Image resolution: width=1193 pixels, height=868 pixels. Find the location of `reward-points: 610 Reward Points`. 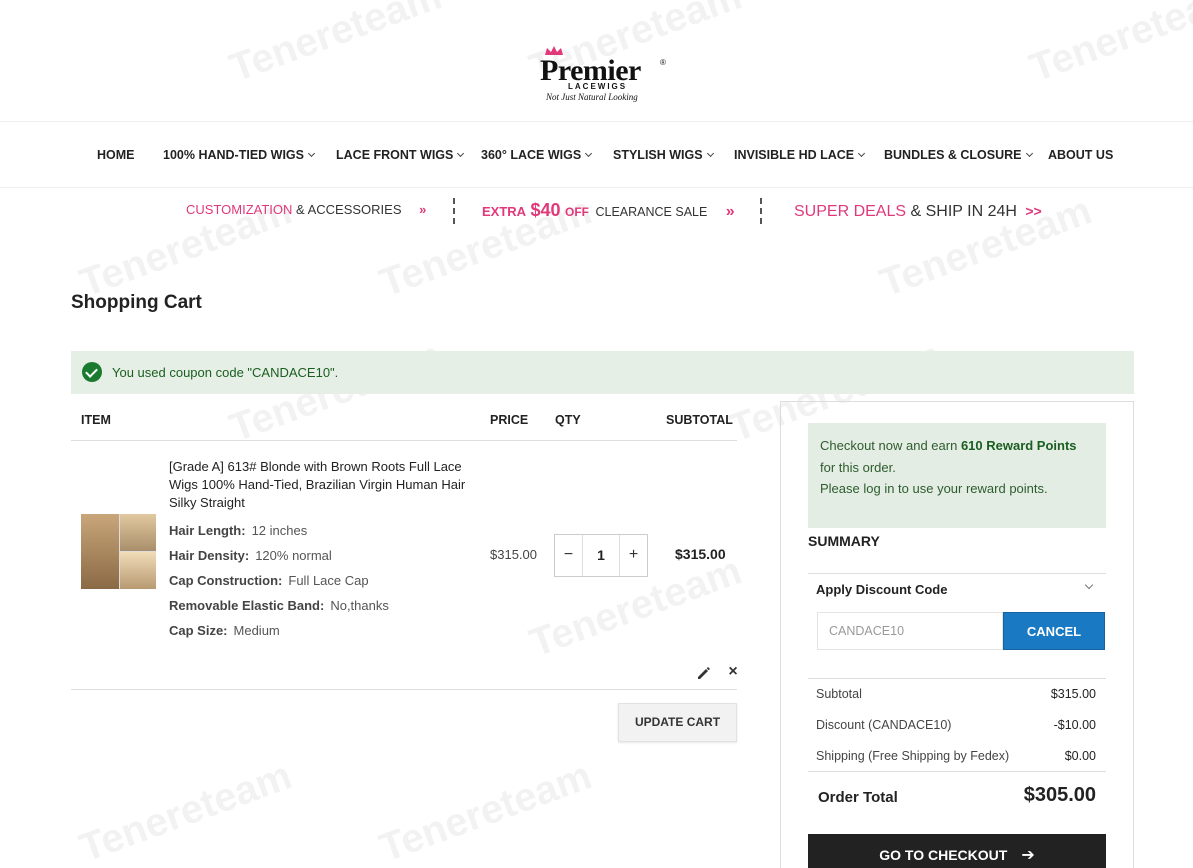

reward-points: 610 Reward Points is located at coordinates (1018, 445).